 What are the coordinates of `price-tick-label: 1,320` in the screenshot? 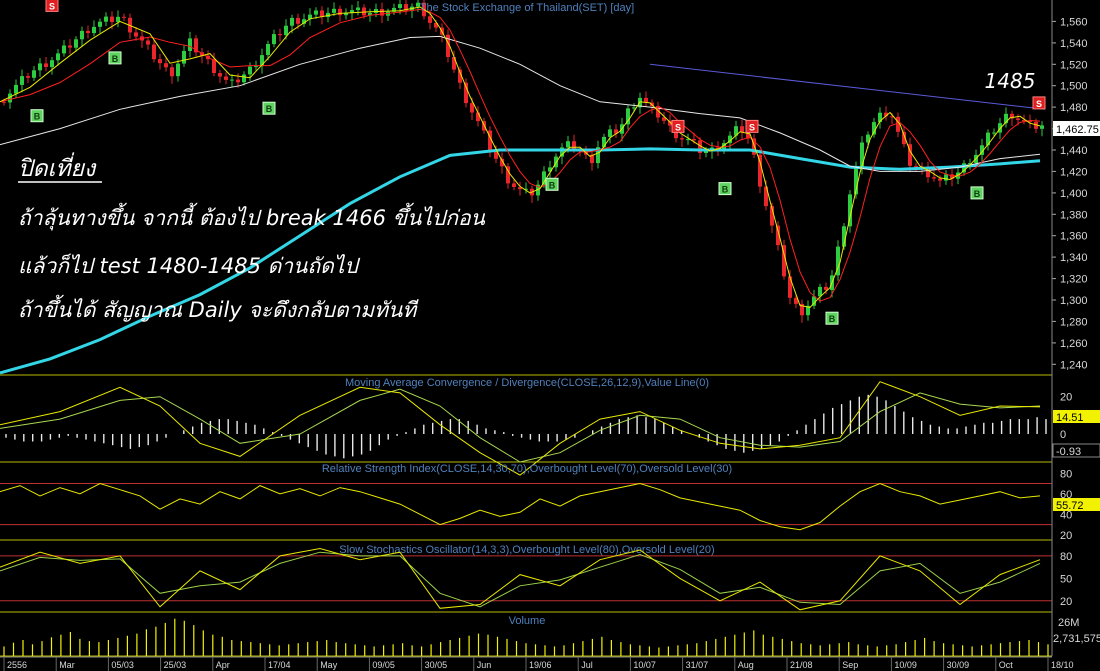 It's located at (1074, 280).